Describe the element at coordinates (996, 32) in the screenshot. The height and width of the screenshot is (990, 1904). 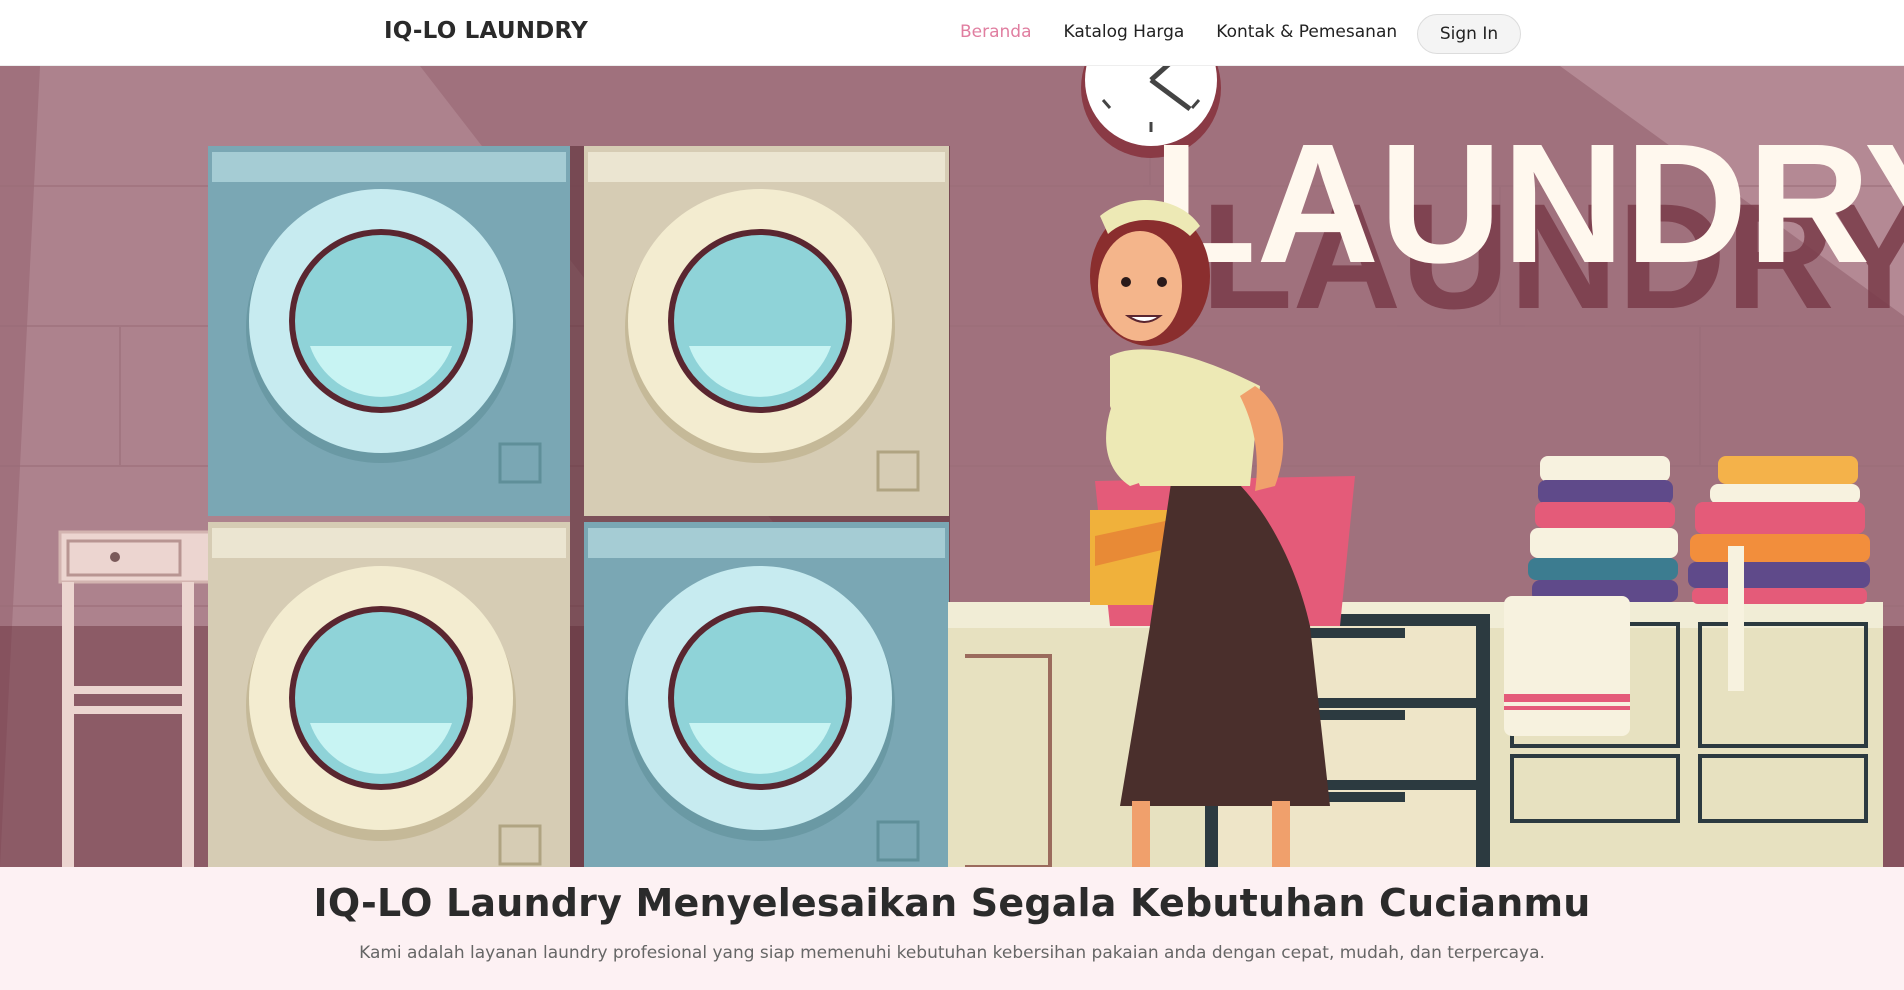
I see `nav-link-beranda: Beranda` at that location.